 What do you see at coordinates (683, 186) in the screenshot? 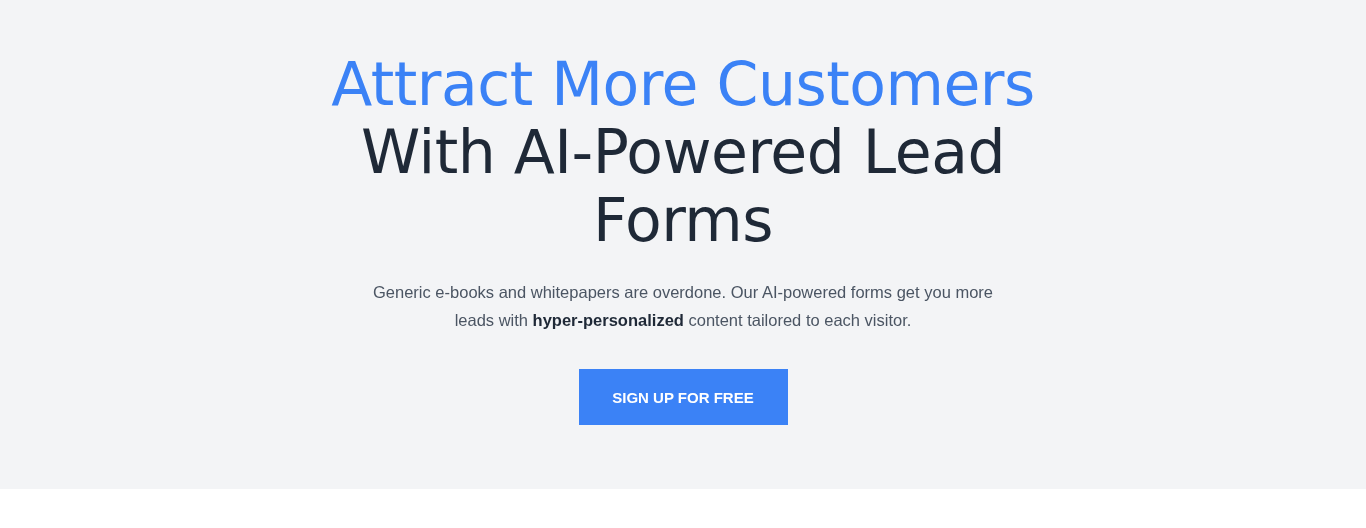
I see `headline: With AI-Powered Lead Forms` at bounding box center [683, 186].